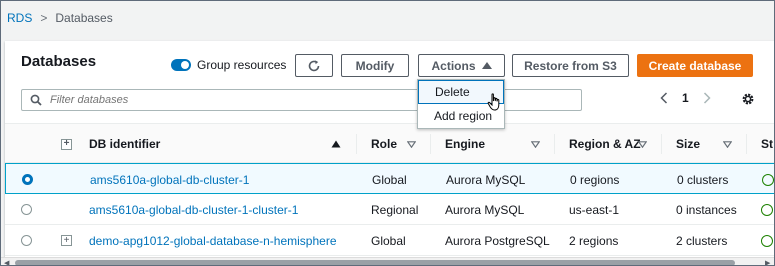 Image resolution: width=775 pixels, height=266 pixels. I want to click on toggle-switch-icon, so click(181, 65).